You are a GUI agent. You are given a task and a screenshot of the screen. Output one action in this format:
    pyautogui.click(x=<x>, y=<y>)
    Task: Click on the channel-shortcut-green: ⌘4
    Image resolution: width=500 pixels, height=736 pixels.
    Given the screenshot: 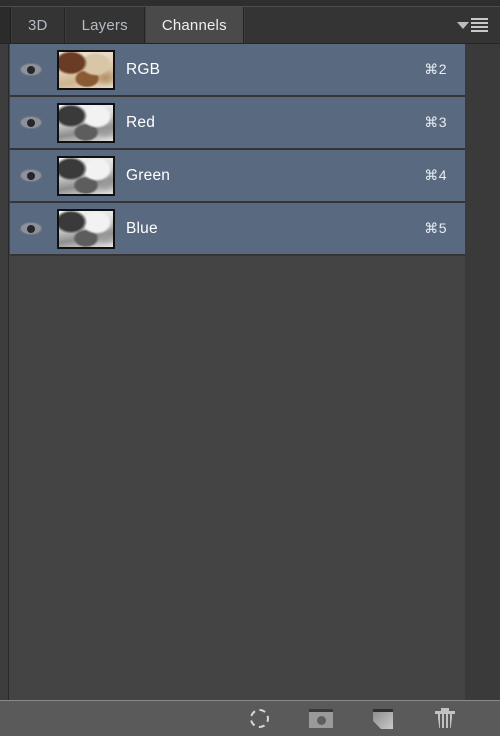 What is the action you would take?
    pyautogui.click(x=435, y=175)
    